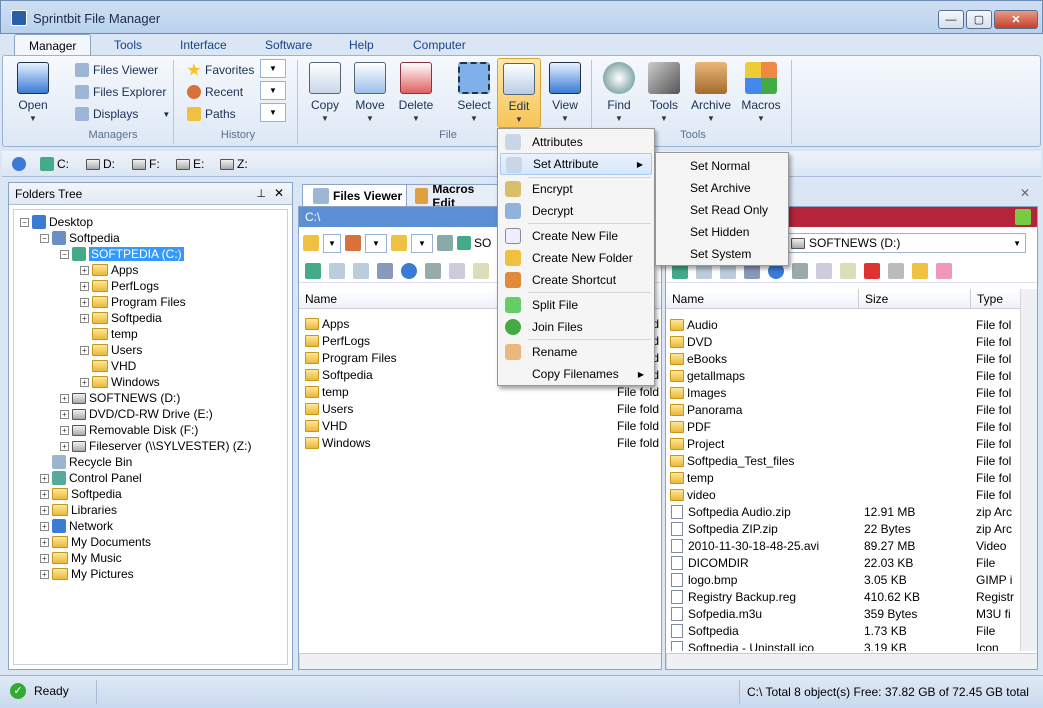 Image resolution: width=1043 pixels, height=708 pixels. What do you see at coordinates (845, 460) in the screenshot?
I see `list-item: Softpedia_Test_files File fol` at bounding box center [845, 460].